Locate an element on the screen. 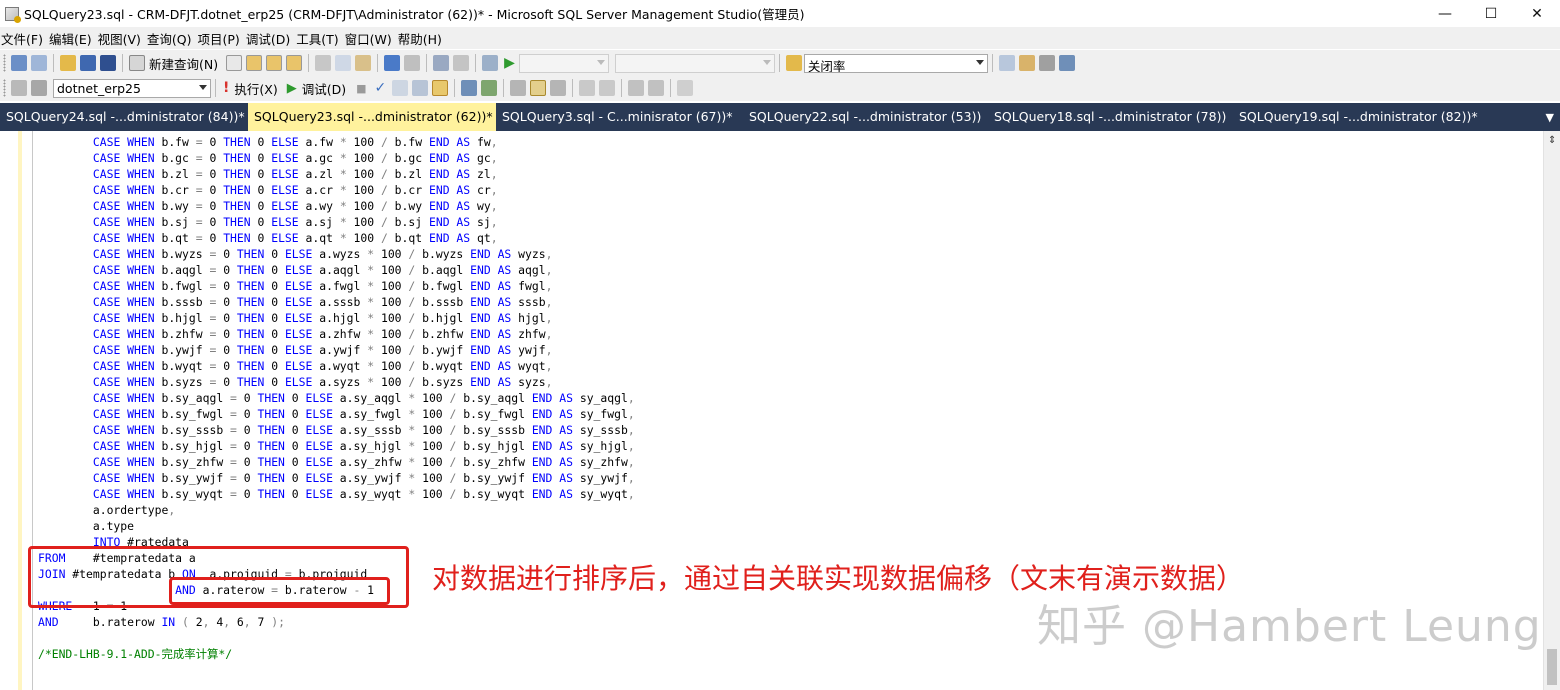 The width and height of the screenshot is (1560, 690). connect-icon is located at coordinates (19, 88).